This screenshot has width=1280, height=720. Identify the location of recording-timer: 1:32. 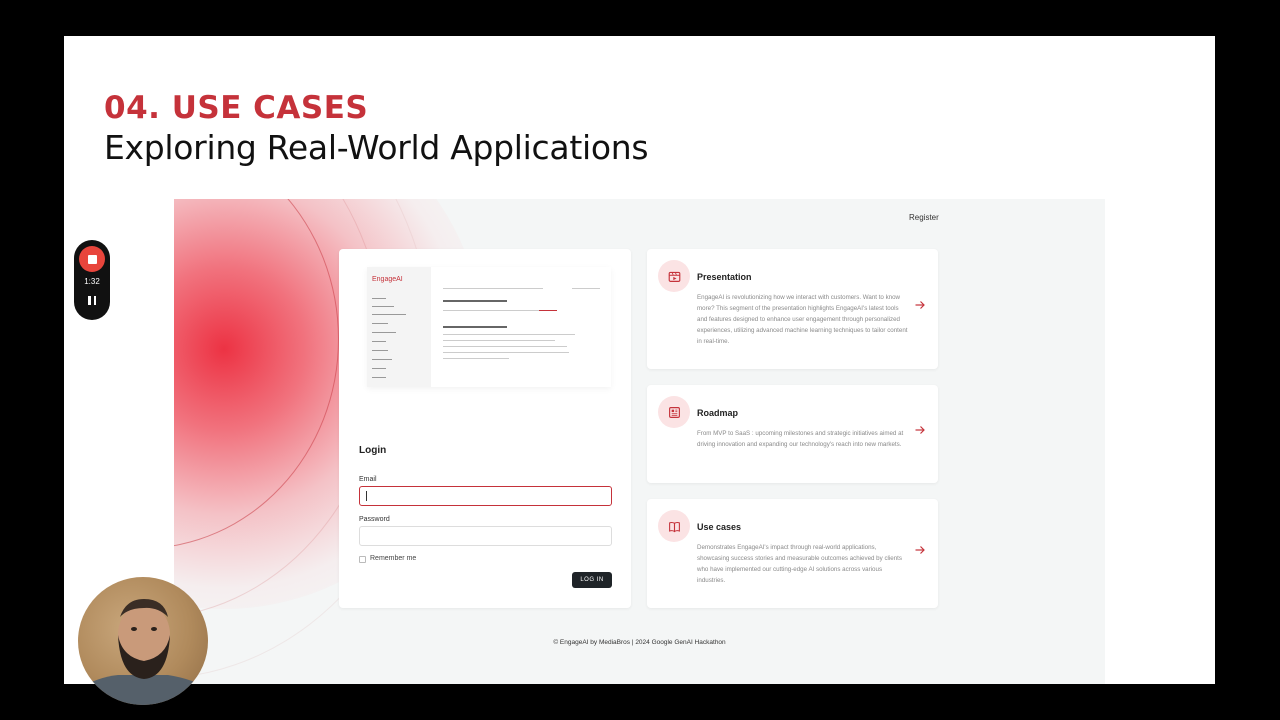
(92, 281).